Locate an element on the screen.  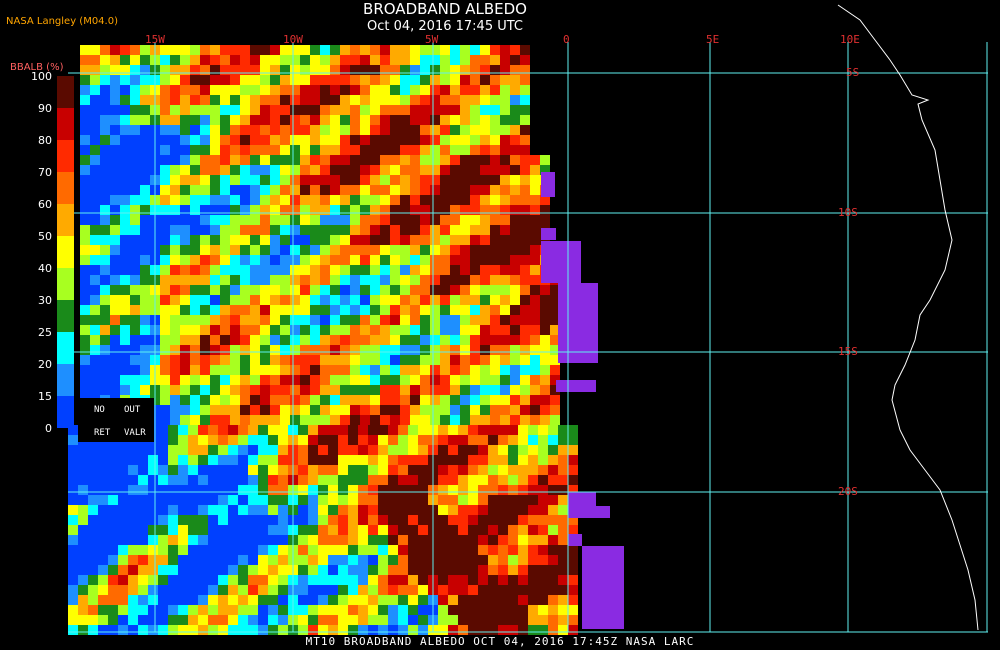
map-title: BROADBAND ALBEDO is located at coordinates (445, 9).